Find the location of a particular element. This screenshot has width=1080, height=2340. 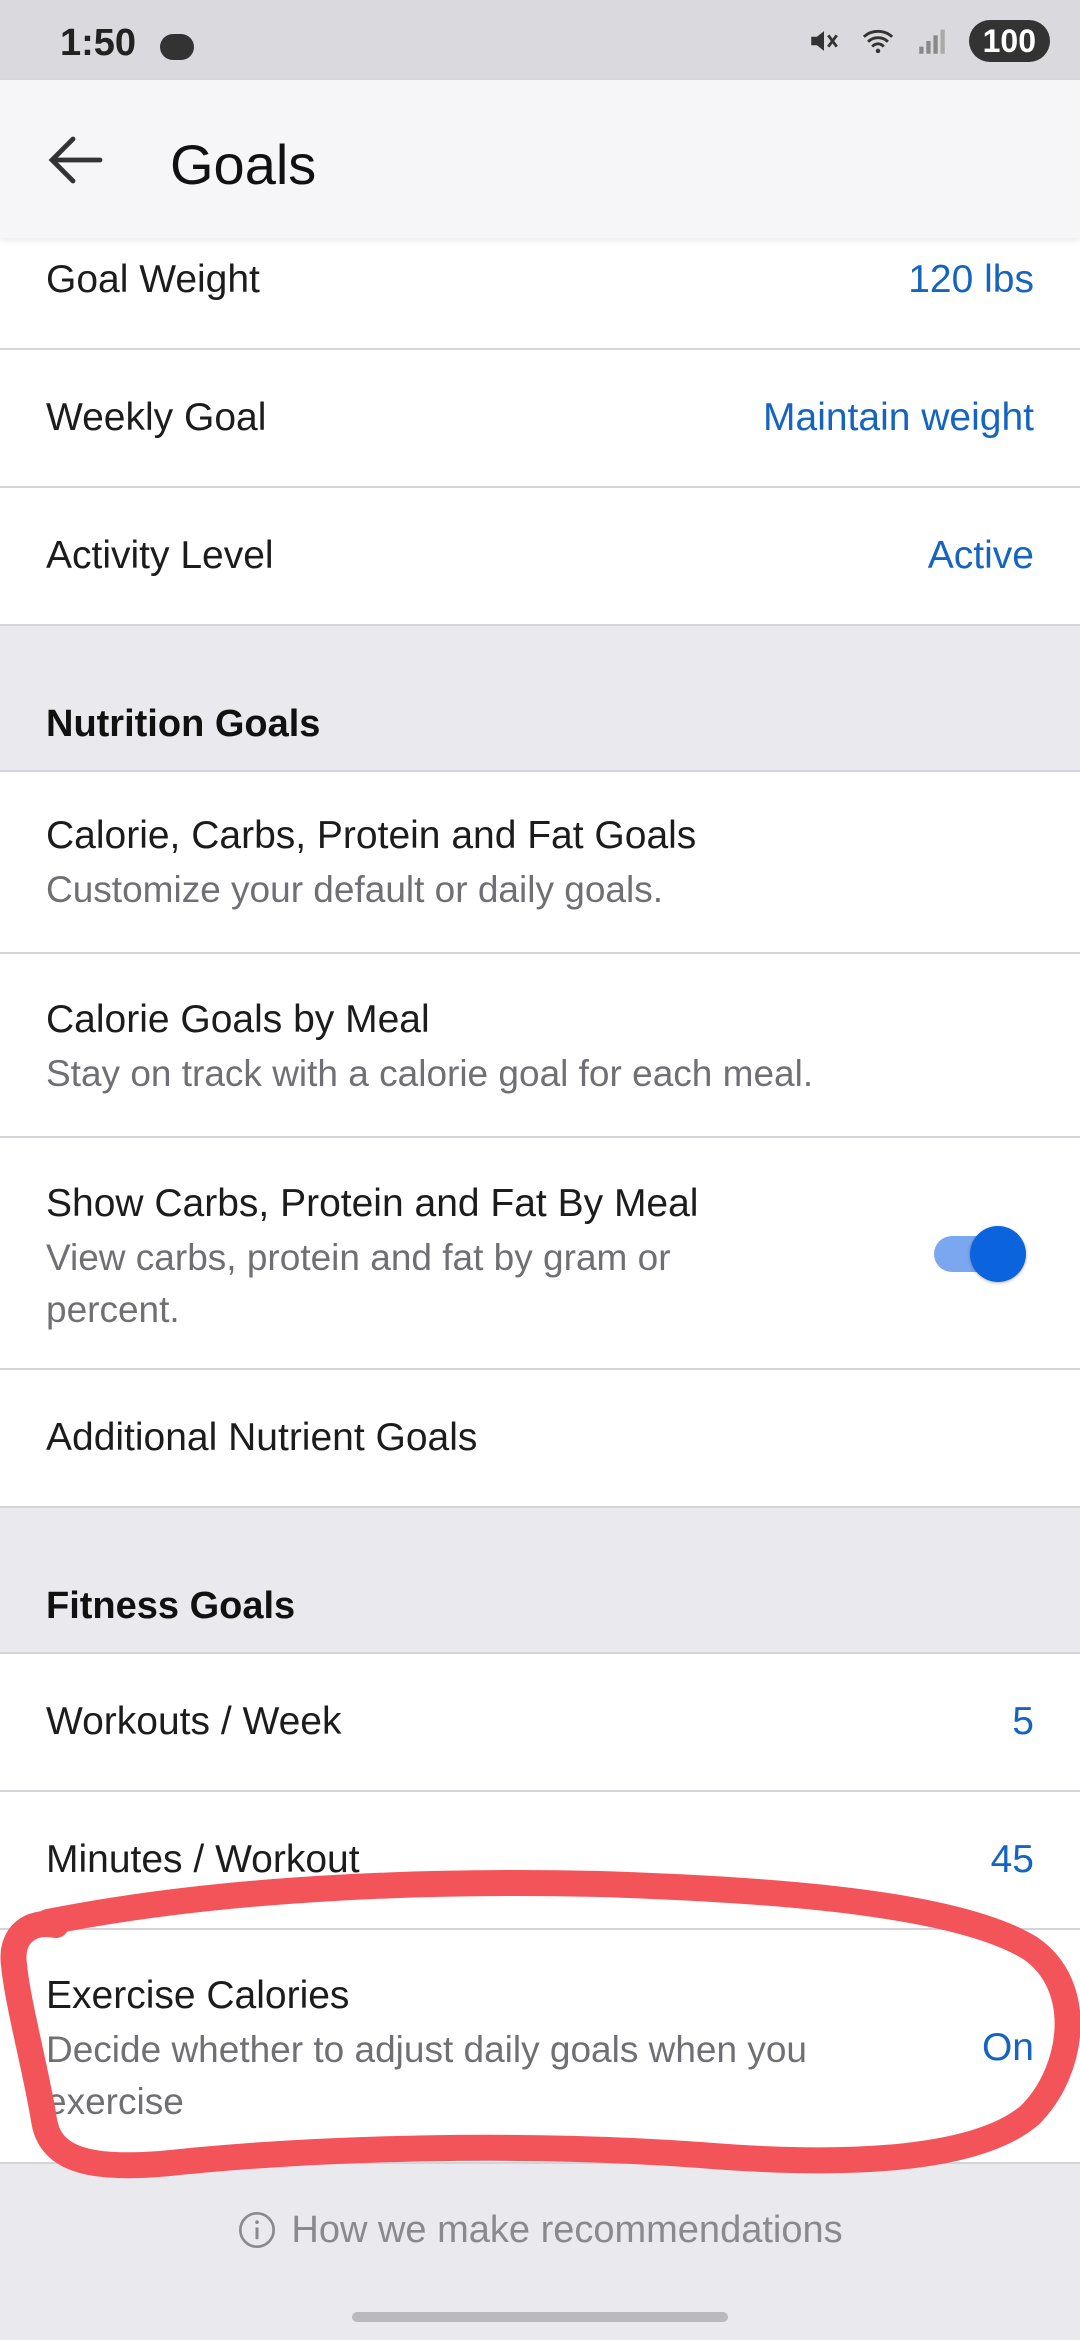

row-label: Weekly Goal is located at coordinates (156, 417).